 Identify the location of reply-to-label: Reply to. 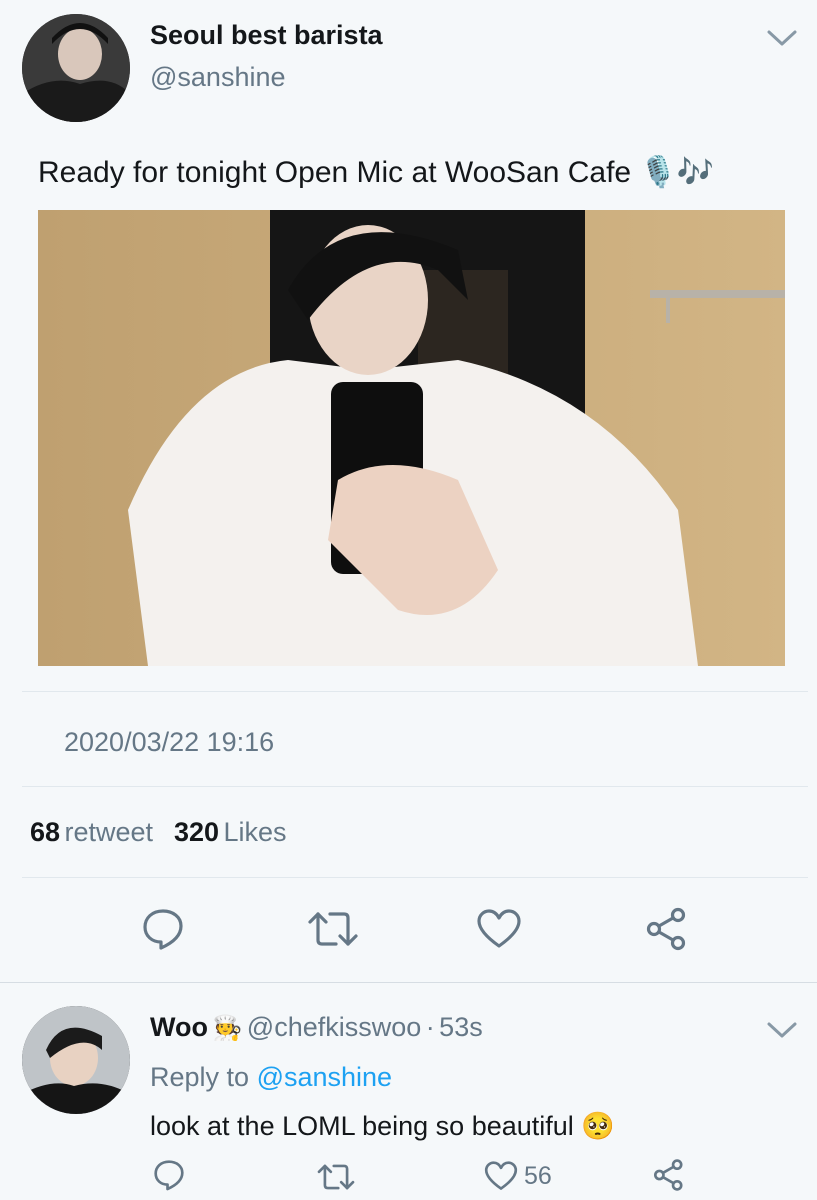
(200, 1077).